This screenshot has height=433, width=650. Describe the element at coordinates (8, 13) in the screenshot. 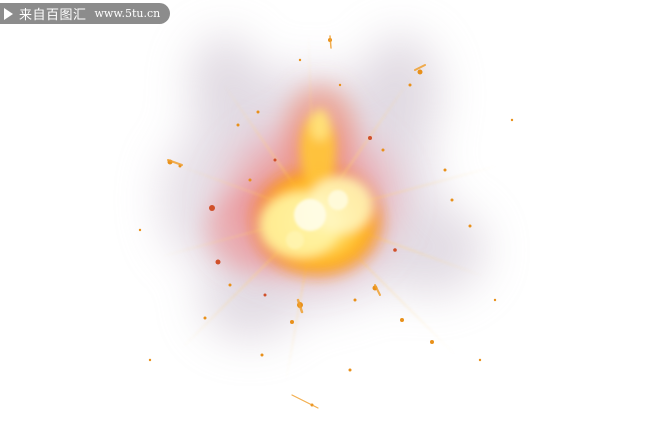

I see `play-arrow-icon` at that location.